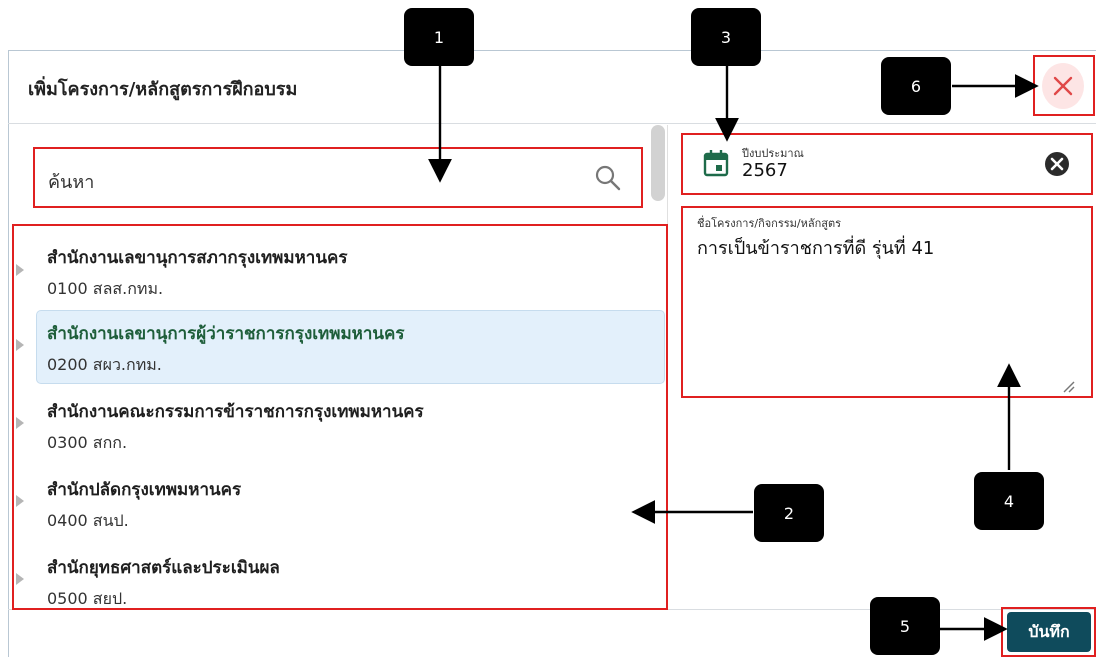 The width and height of the screenshot is (1096, 657). Describe the element at coordinates (905, 626) in the screenshot. I see `callout-badge-5: 5` at that location.